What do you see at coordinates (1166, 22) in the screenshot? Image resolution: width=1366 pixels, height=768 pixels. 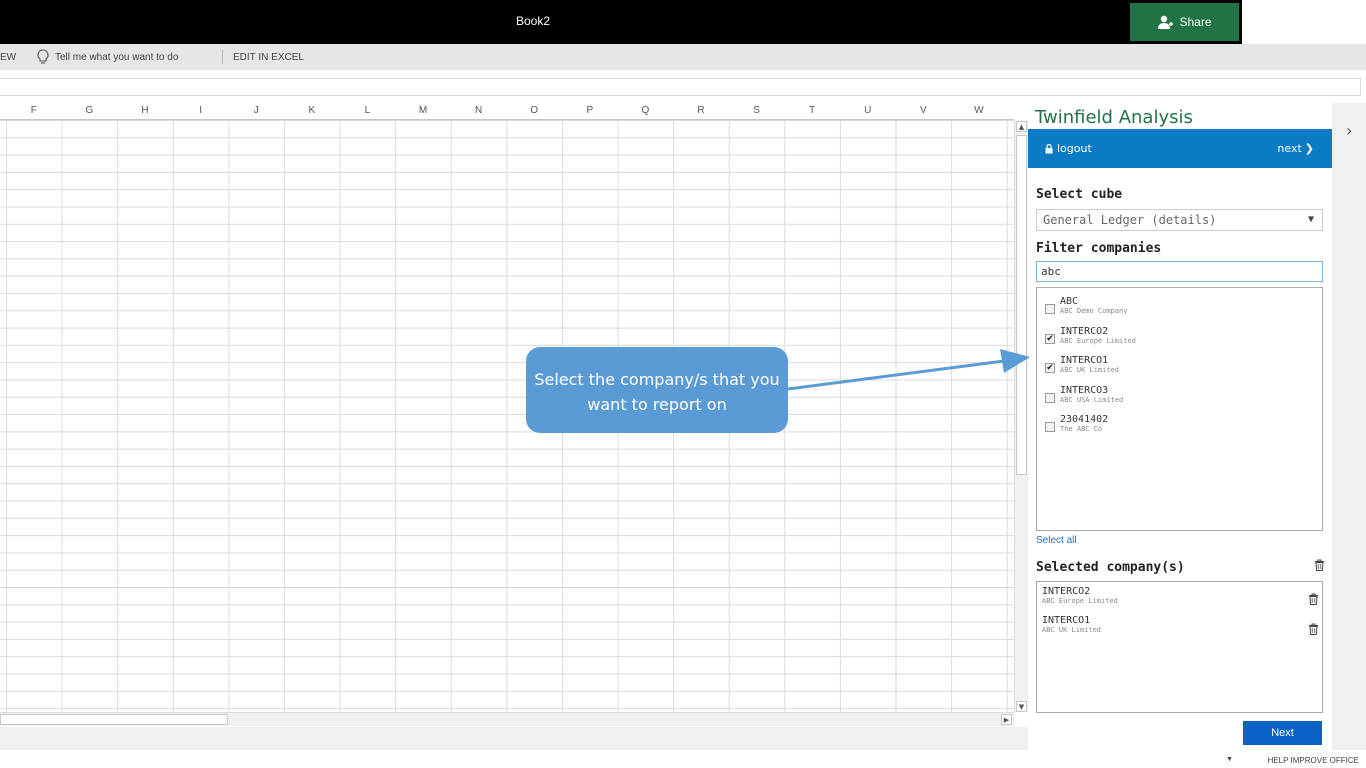 I see `share-person-icon` at bounding box center [1166, 22].